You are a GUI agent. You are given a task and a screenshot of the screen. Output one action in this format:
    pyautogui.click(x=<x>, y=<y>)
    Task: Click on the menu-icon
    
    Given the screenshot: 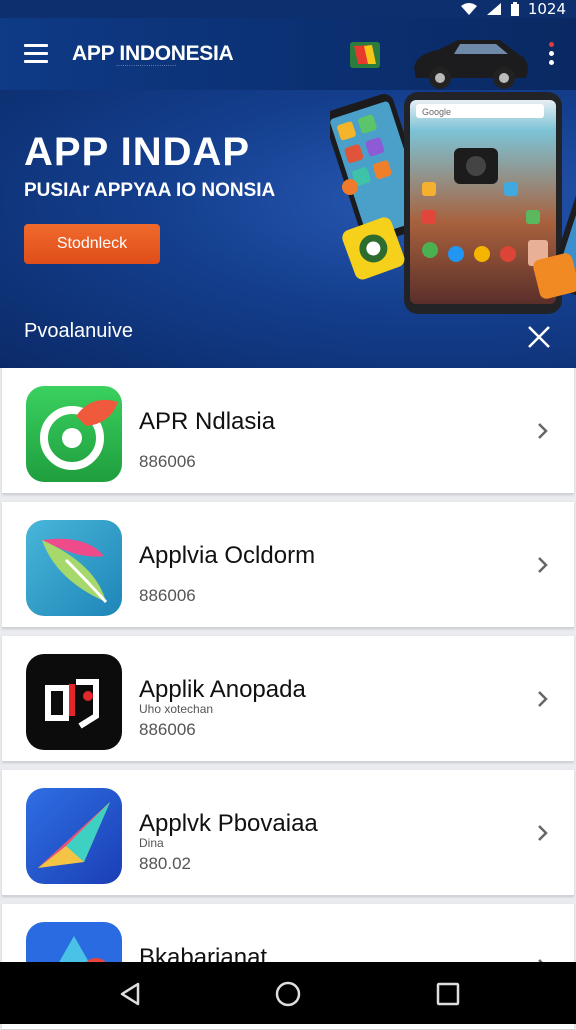 What is the action you would take?
    pyautogui.click(x=36, y=54)
    